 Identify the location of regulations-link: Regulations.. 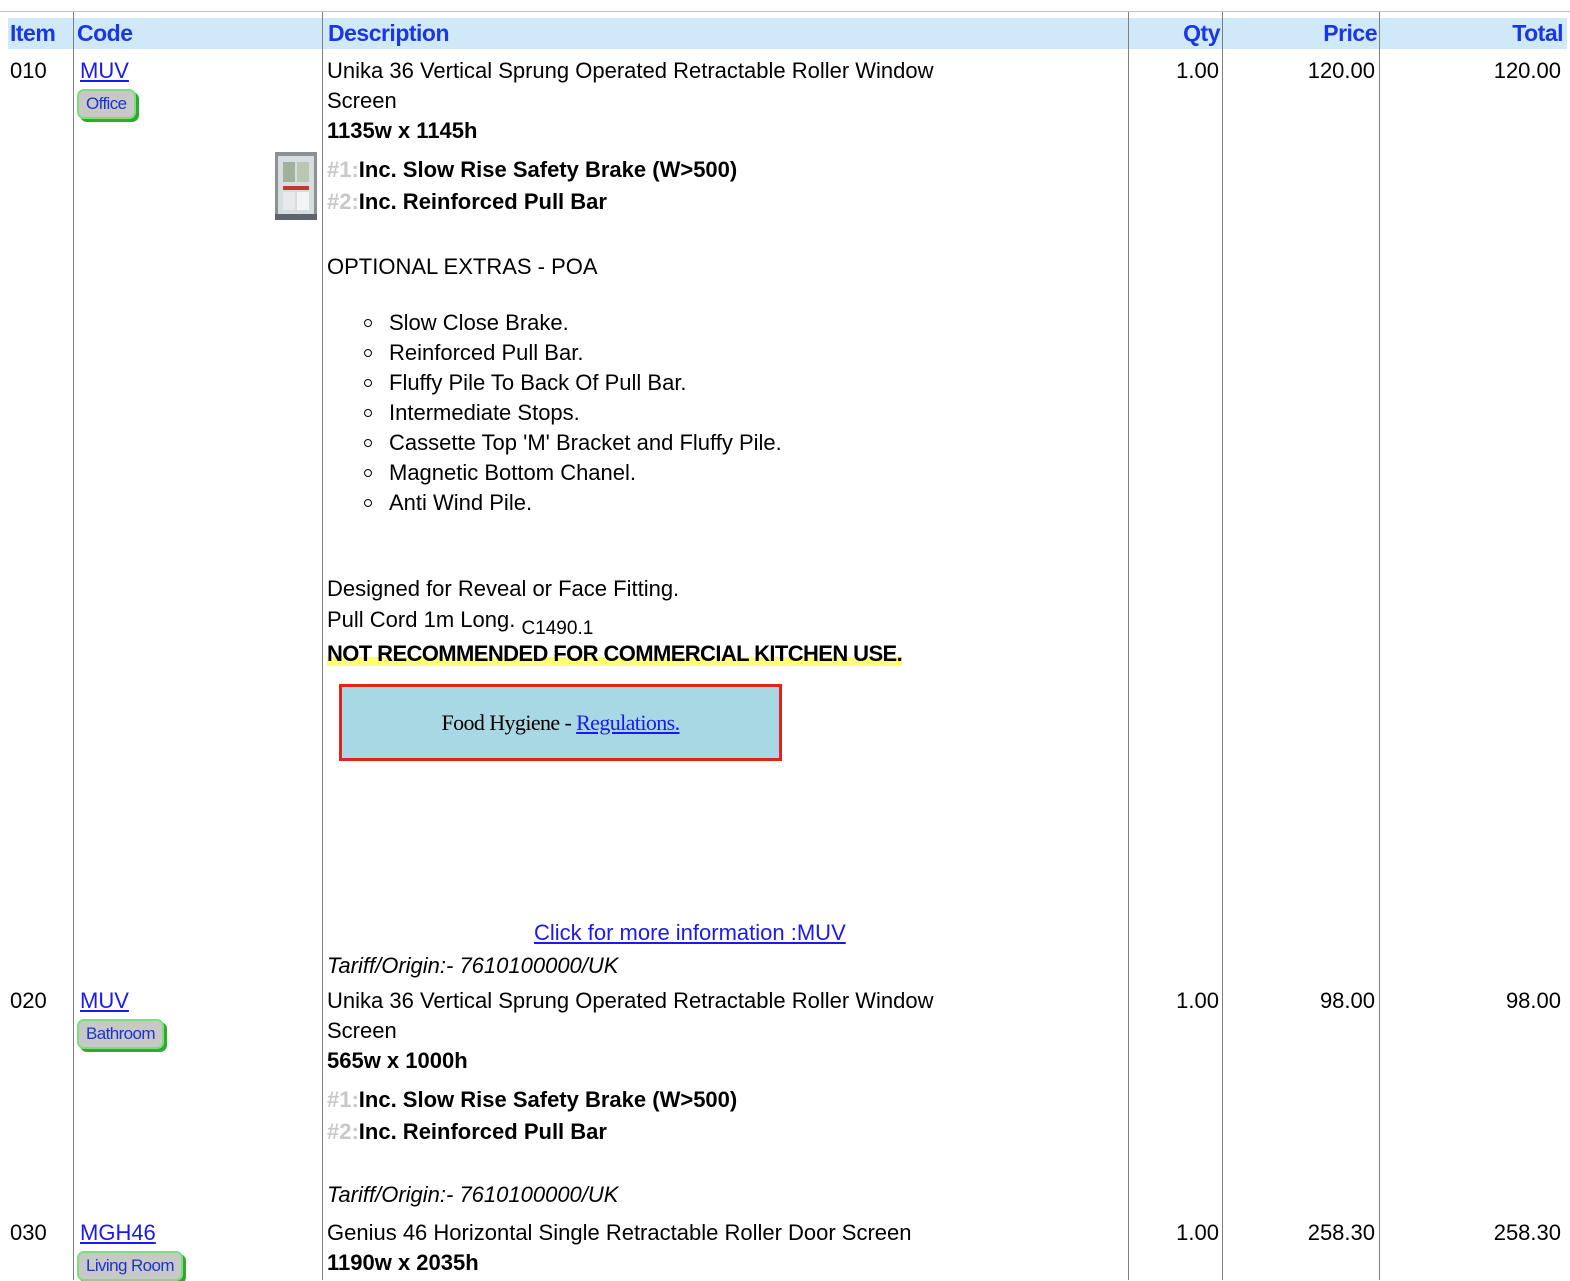
(628, 722).